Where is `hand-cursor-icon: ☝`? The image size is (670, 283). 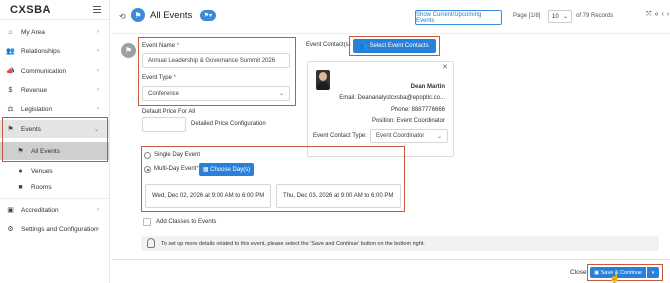 hand-cursor-icon: ☝ is located at coordinates (615, 278).